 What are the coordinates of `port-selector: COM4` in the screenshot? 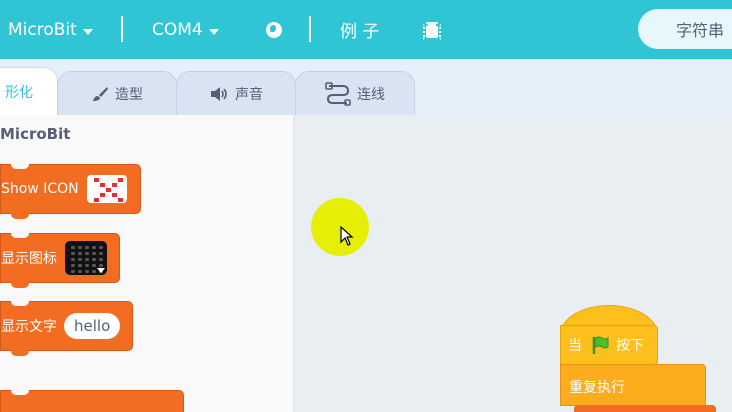 It's located at (185, 29).